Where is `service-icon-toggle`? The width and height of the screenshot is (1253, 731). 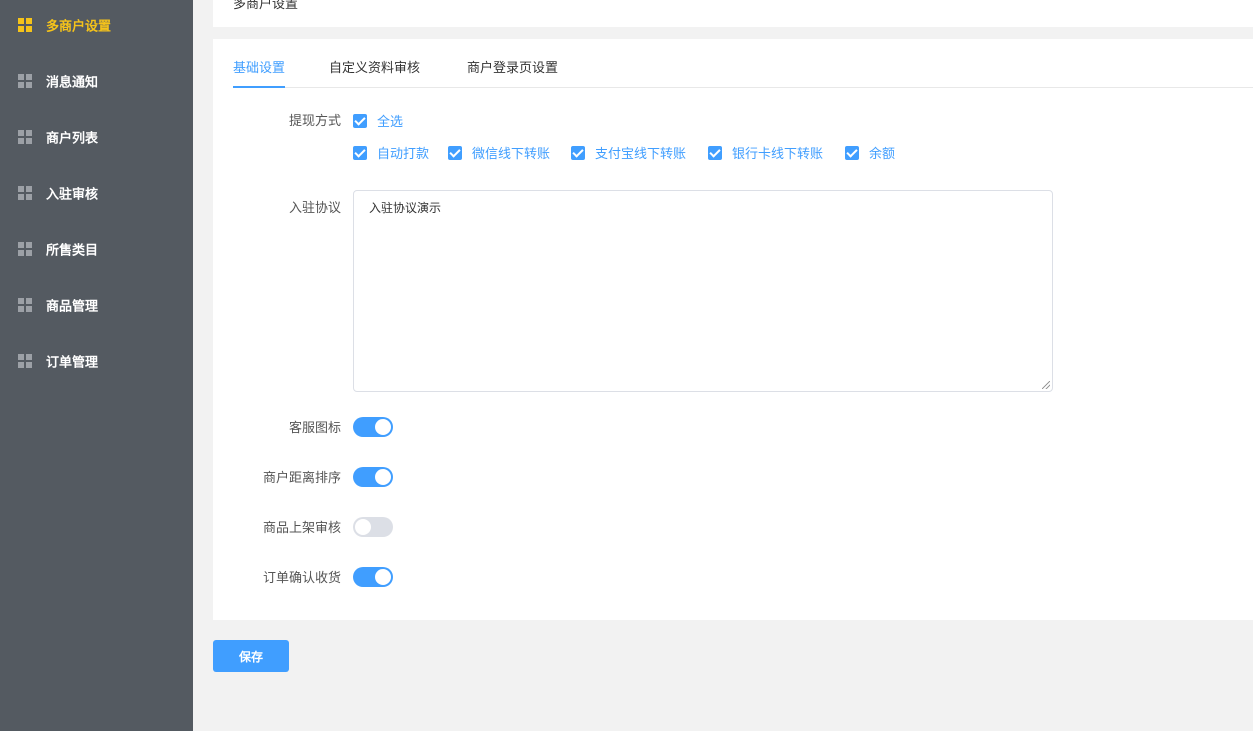
service-icon-toggle is located at coordinates (373, 427).